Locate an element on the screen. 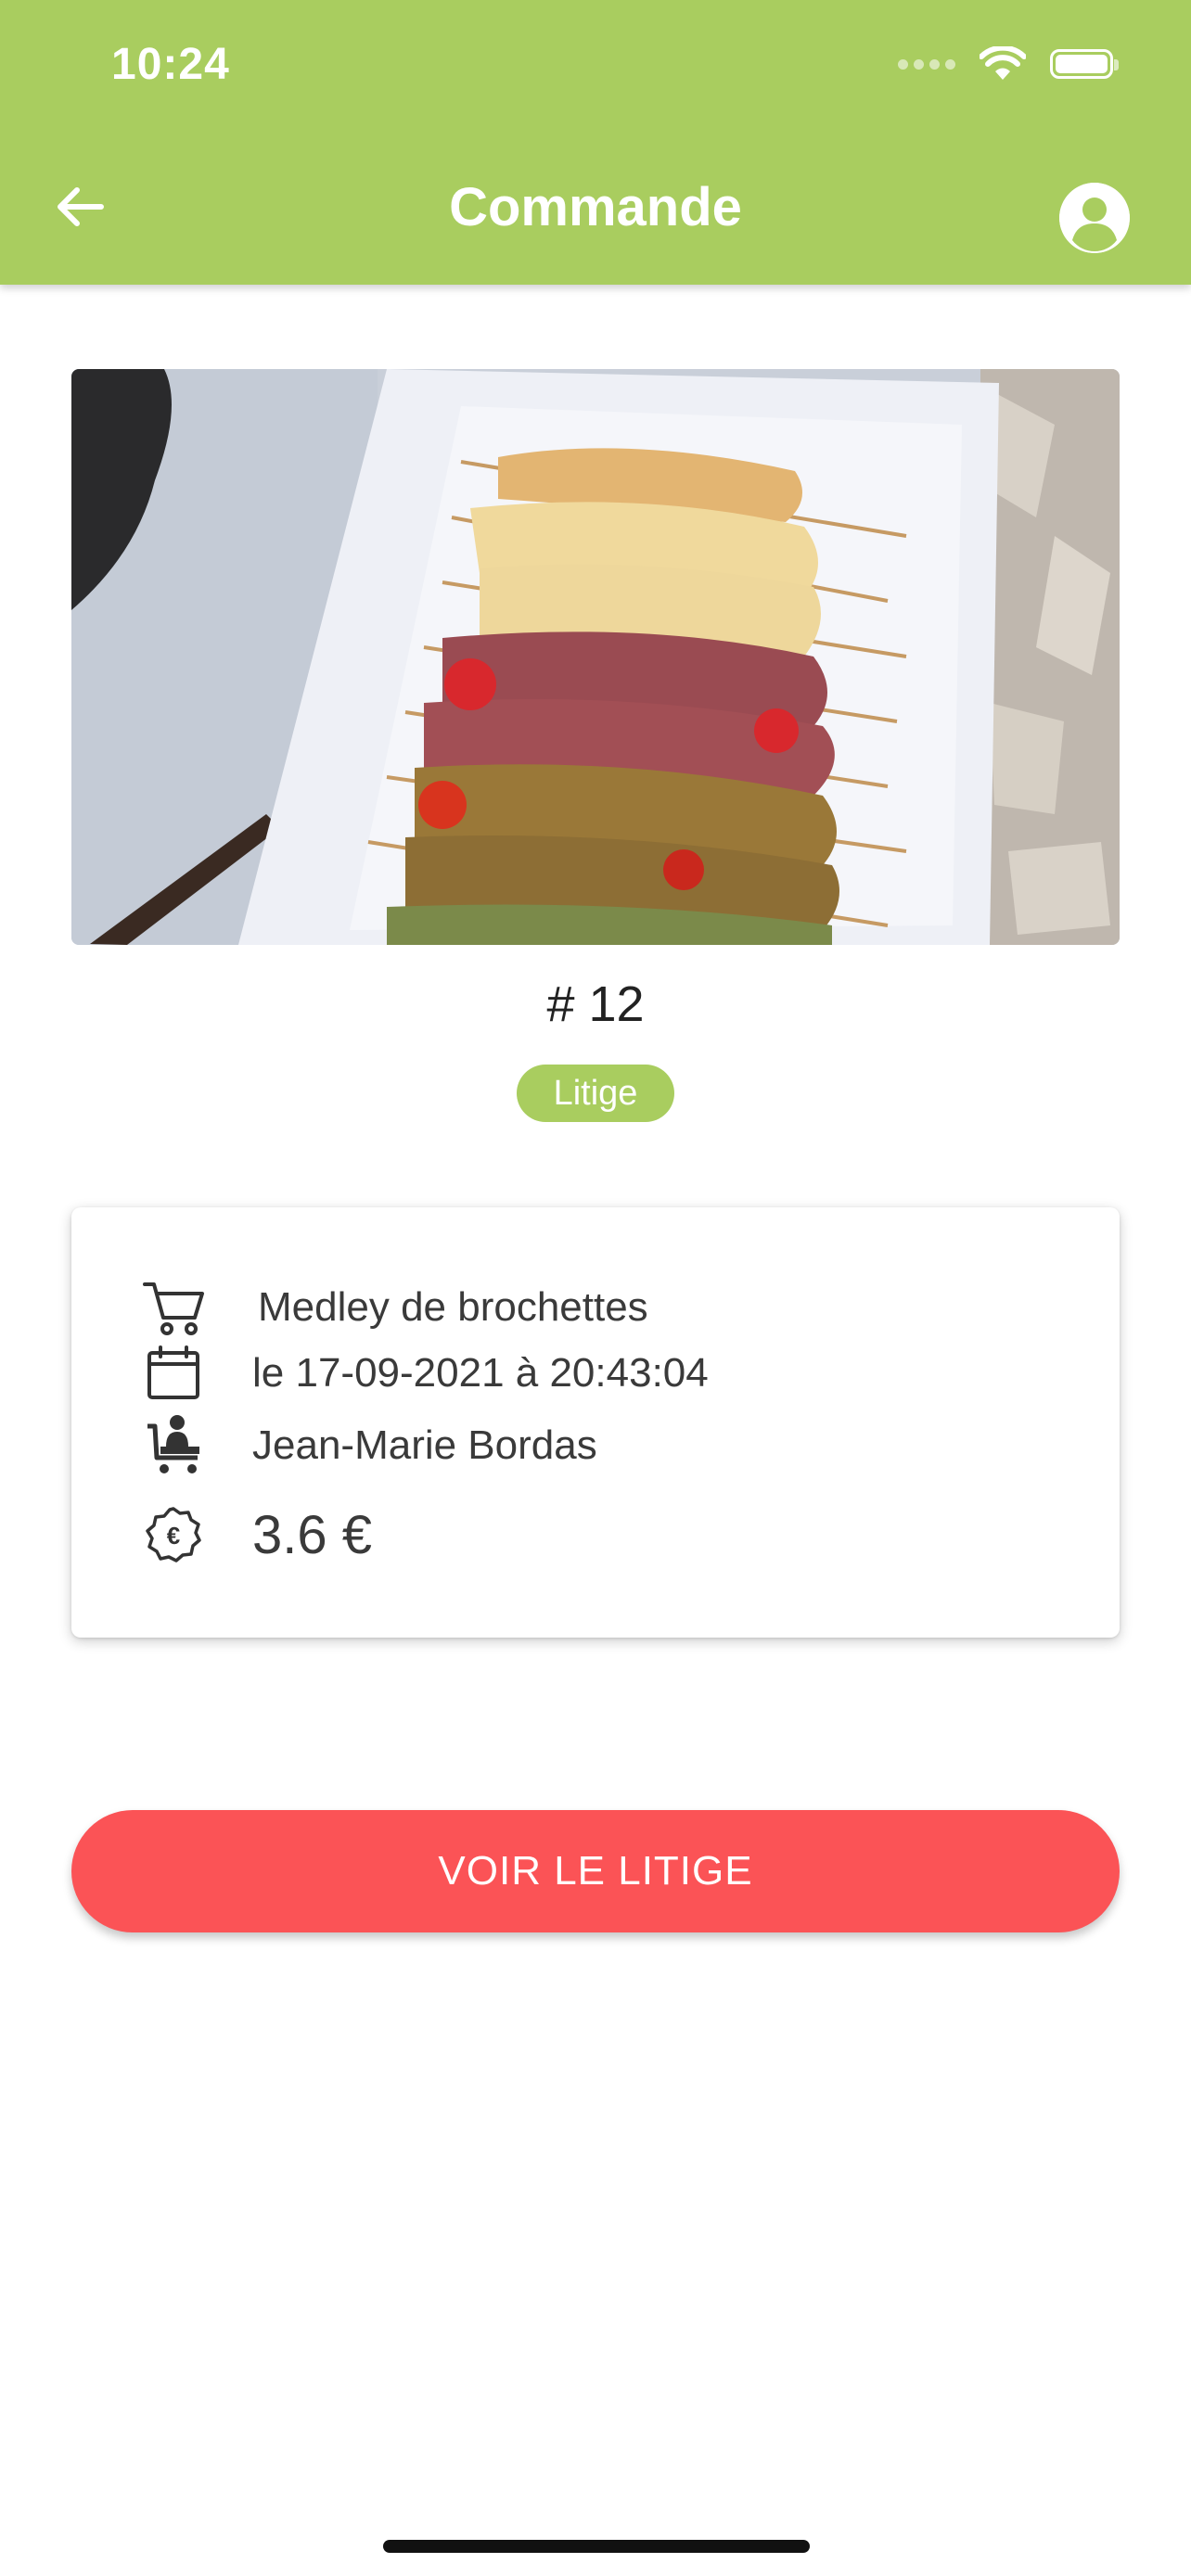 The height and width of the screenshot is (2576, 1191). customer-row: Jean-Marie Bordas is located at coordinates (334, 1445).